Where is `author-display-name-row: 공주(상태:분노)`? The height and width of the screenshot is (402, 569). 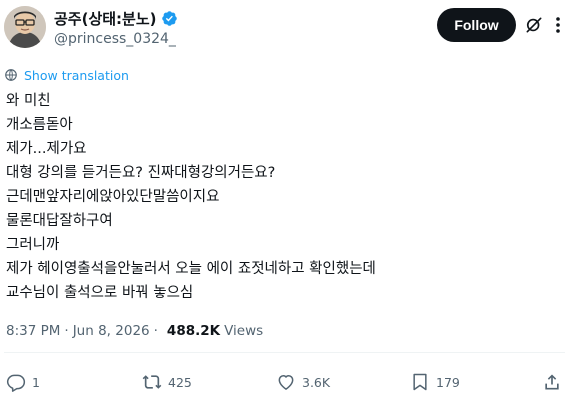
author-display-name-row: 공주(상태:분노) is located at coordinates (116, 18).